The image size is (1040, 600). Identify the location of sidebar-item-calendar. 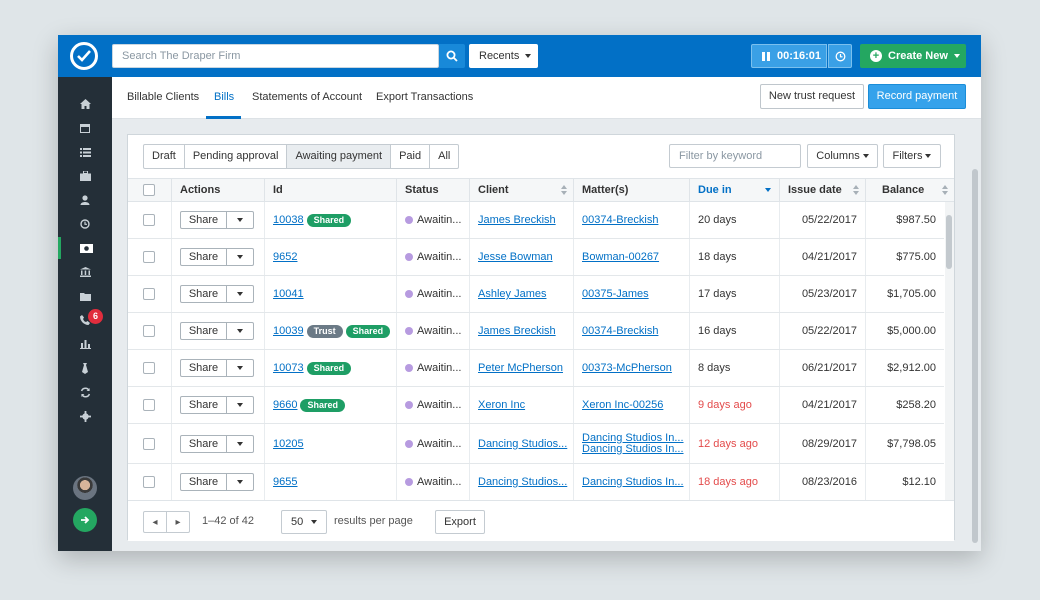
(85, 128).